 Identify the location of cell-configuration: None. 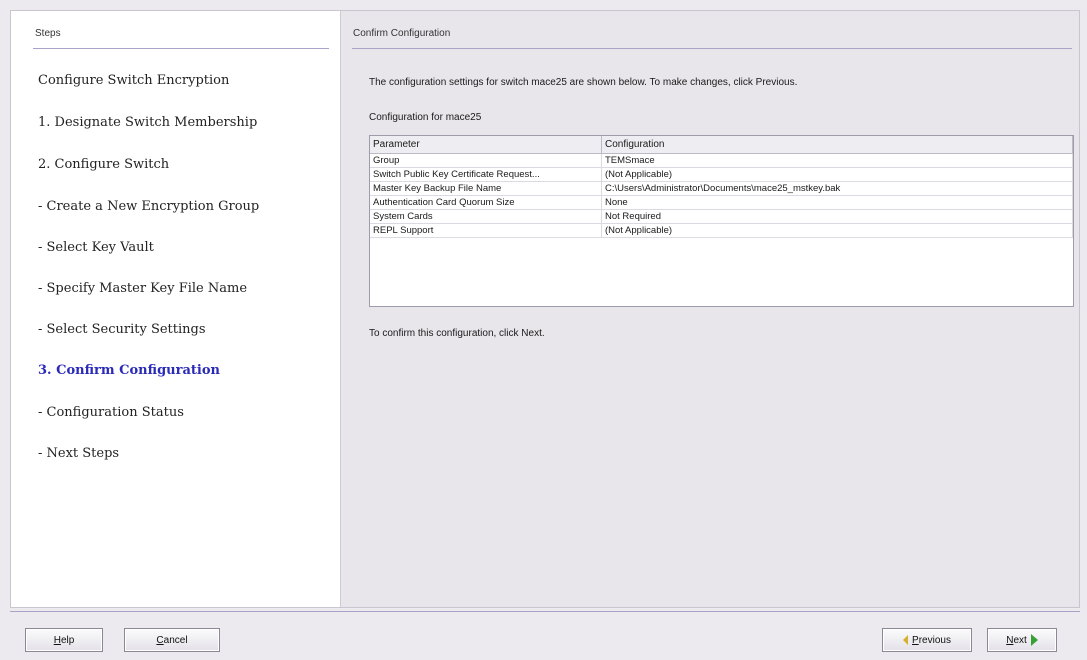
(837, 202).